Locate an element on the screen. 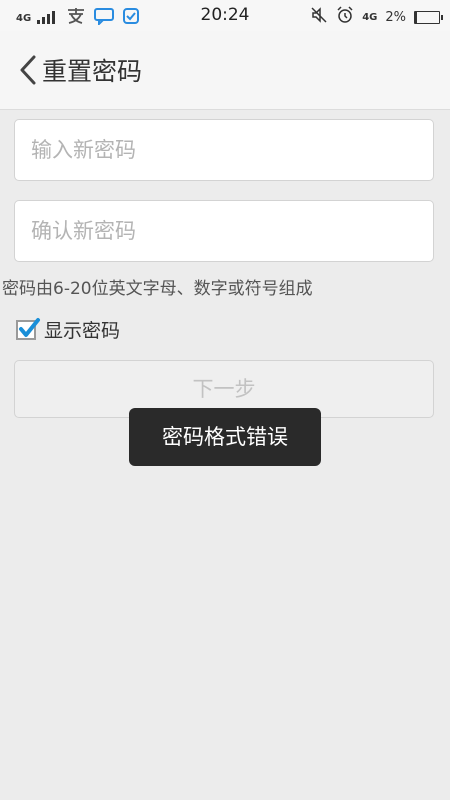  status-bar: 4G 20:24 4G 2% is located at coordinates (225, 15).